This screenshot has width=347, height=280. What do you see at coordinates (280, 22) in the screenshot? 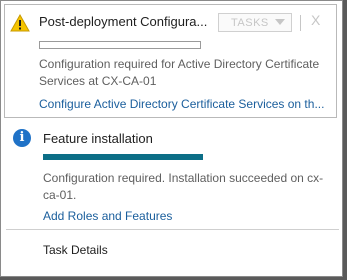
I see `chevron-down-icon` at bounding box center [280, 22].